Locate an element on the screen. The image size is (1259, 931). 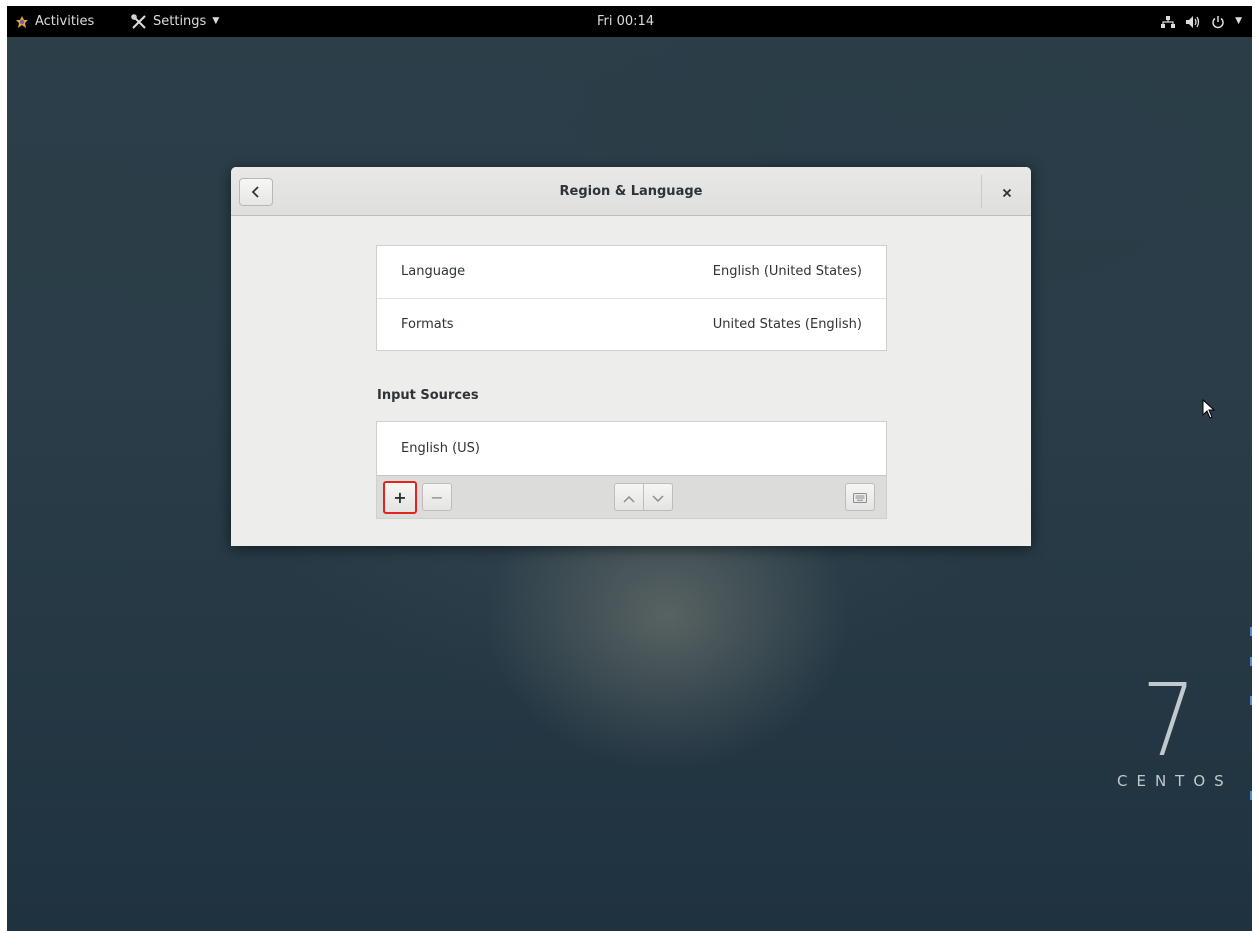
activities-icon is located at coordinates (22, 22).